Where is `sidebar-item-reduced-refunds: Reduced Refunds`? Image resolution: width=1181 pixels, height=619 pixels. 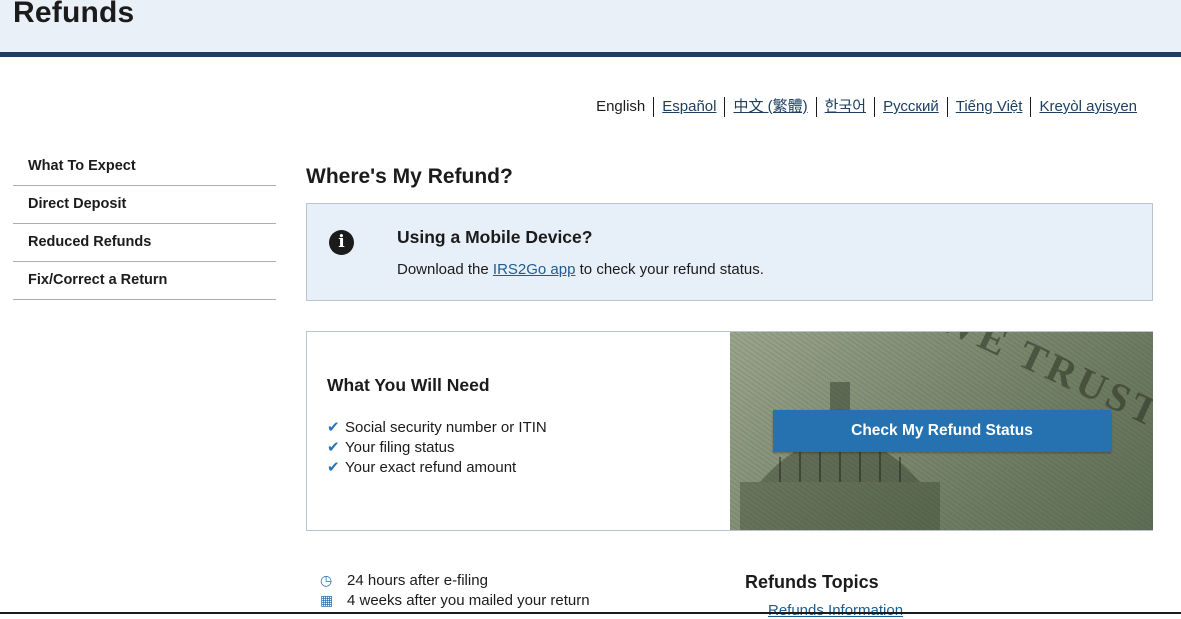 sidebar-item-reduced-refunds: Reduced Refunds is located at coordinates (144, 243).